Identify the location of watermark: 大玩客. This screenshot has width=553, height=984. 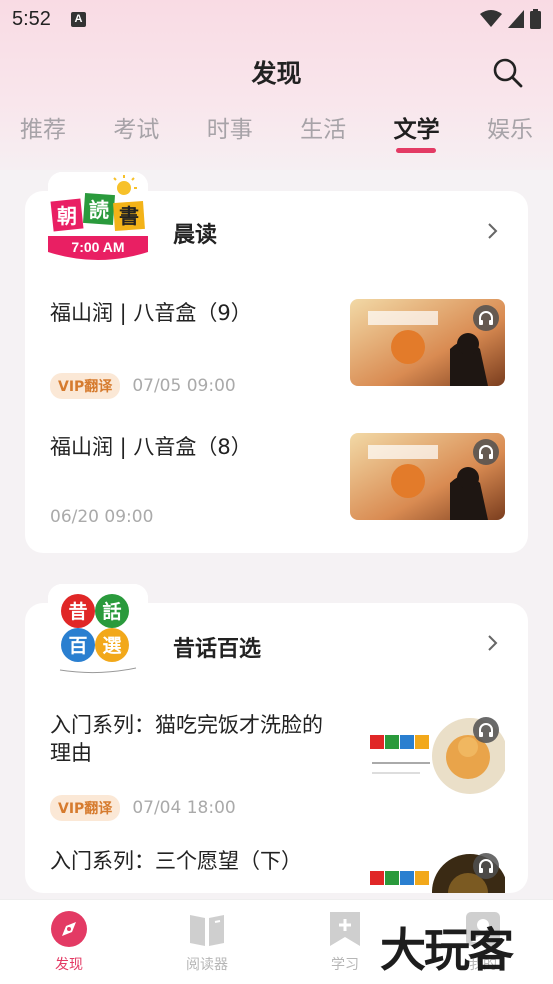
(447, 950).